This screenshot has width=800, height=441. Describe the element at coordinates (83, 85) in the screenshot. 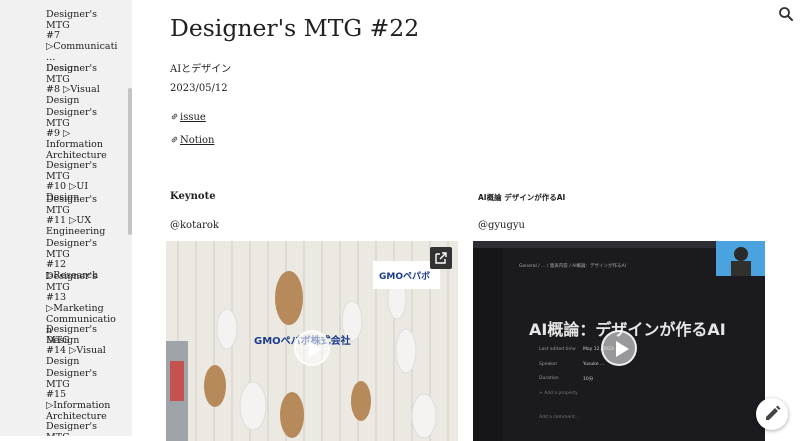

I see `sidebar-item-mtg-8: Designer's MTG #8 ▷Visual Design` at that location.